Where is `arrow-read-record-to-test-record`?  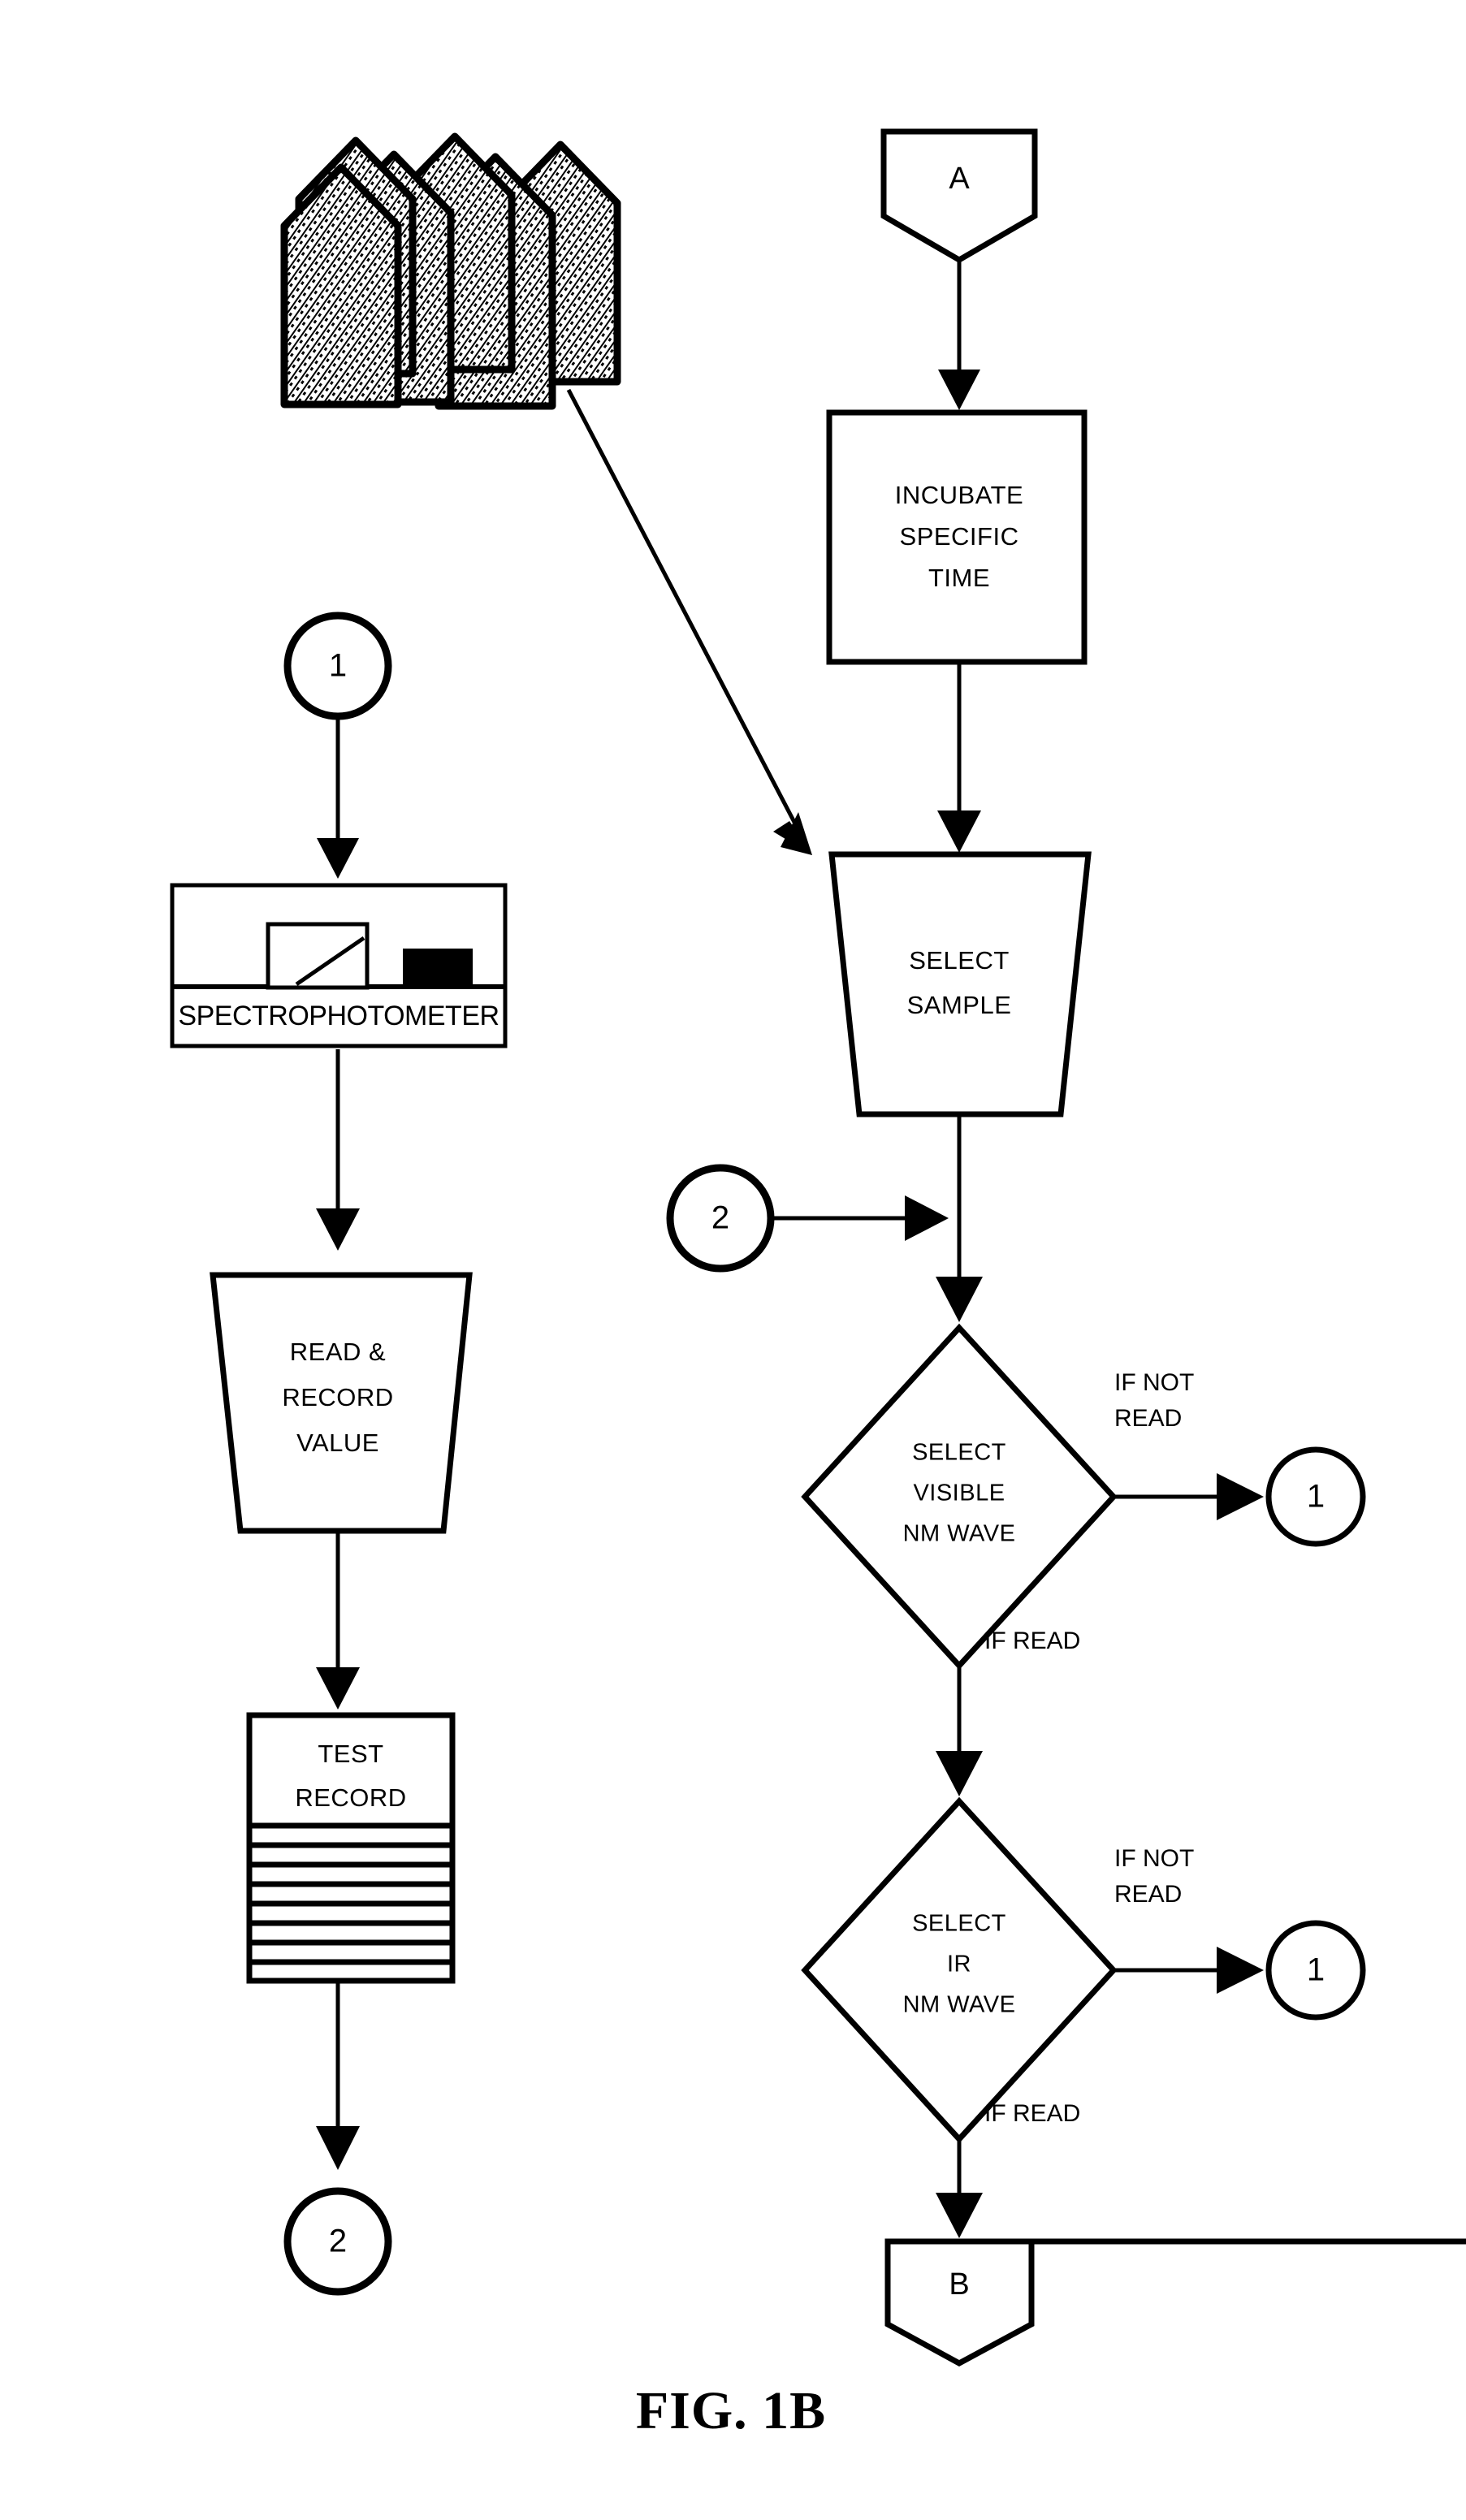 arrow-read-record-to-test-record is located at coordinates (338, 1621).